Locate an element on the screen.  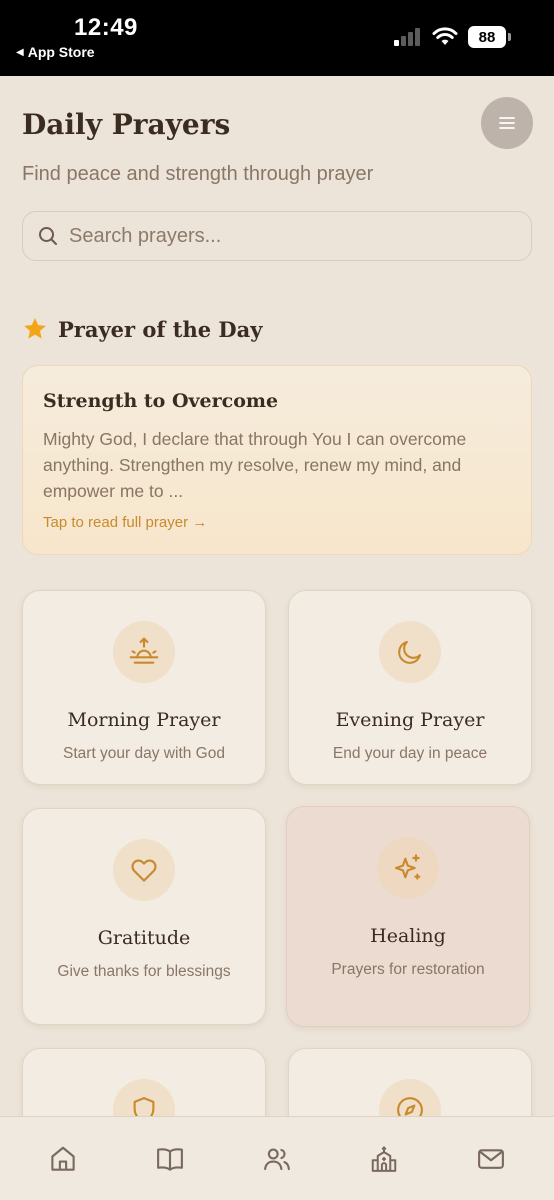
card-title: Healing is located at coordinates (408, 936).